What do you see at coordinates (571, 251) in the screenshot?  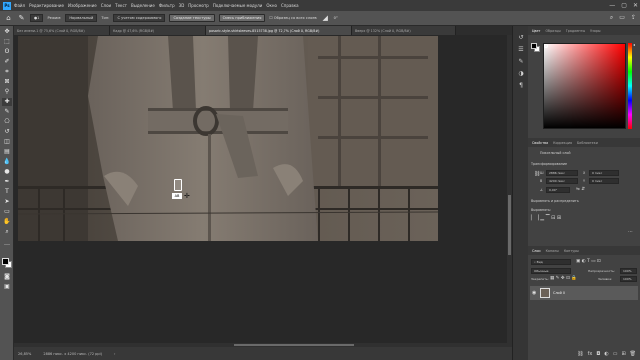 I see `tab-paths: Контуры` at bounding box center [571, 251].